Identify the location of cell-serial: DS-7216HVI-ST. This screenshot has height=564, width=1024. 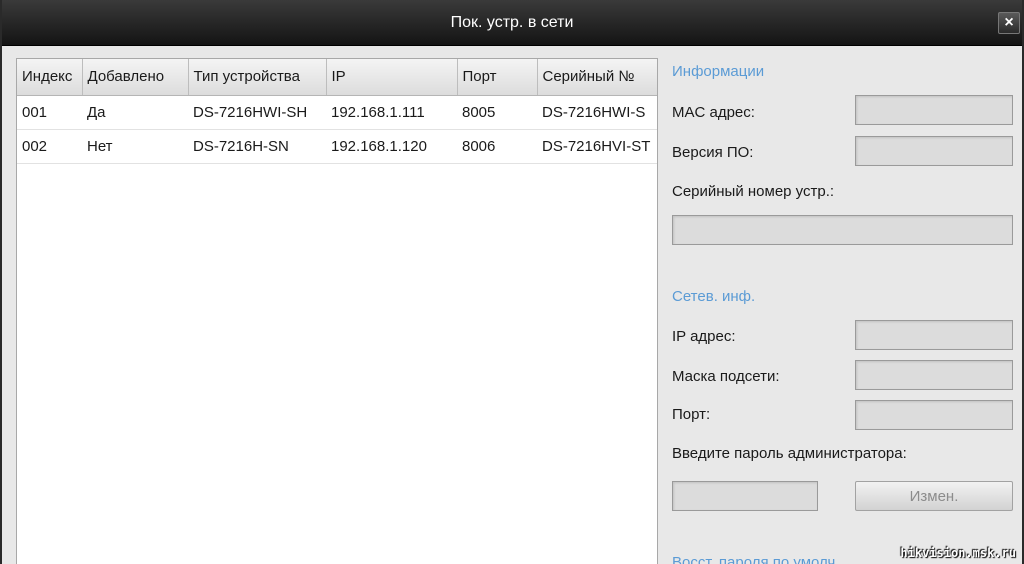
(597, 146).